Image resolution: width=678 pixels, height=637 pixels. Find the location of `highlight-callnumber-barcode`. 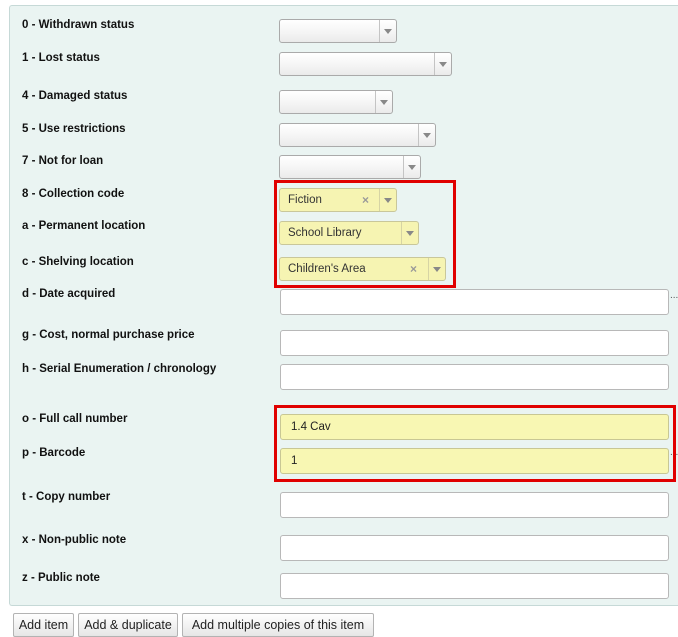

highlight-callnumber-barcode is located at coordinates (475, 443).